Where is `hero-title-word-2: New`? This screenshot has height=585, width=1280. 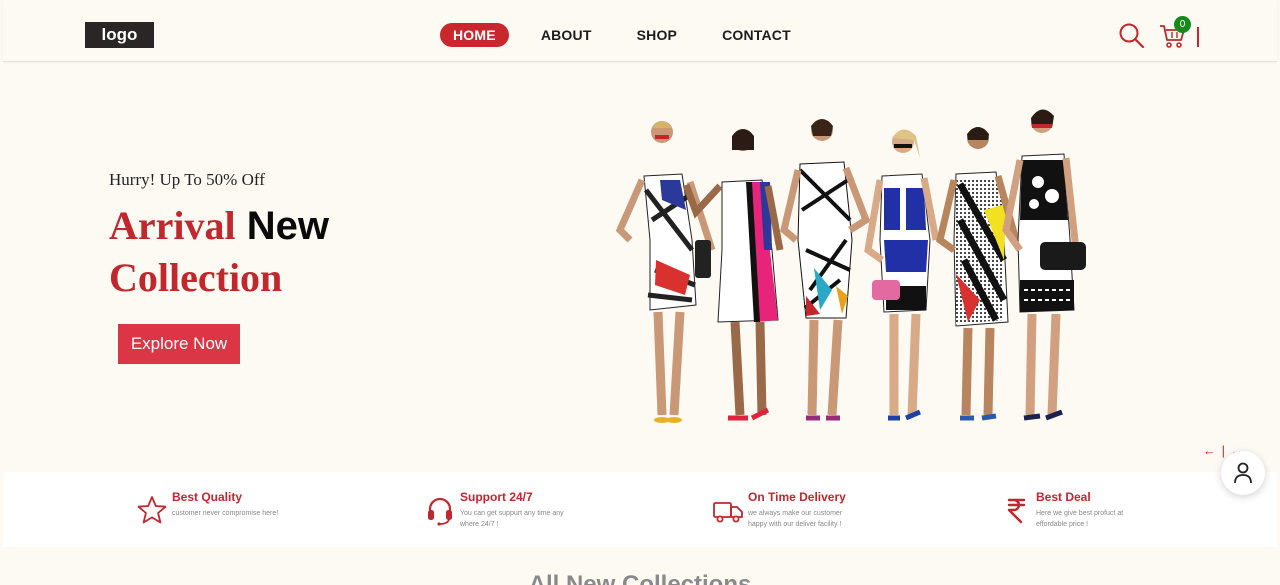
hero-title-word-2: New is located at coordinates (287, 226).